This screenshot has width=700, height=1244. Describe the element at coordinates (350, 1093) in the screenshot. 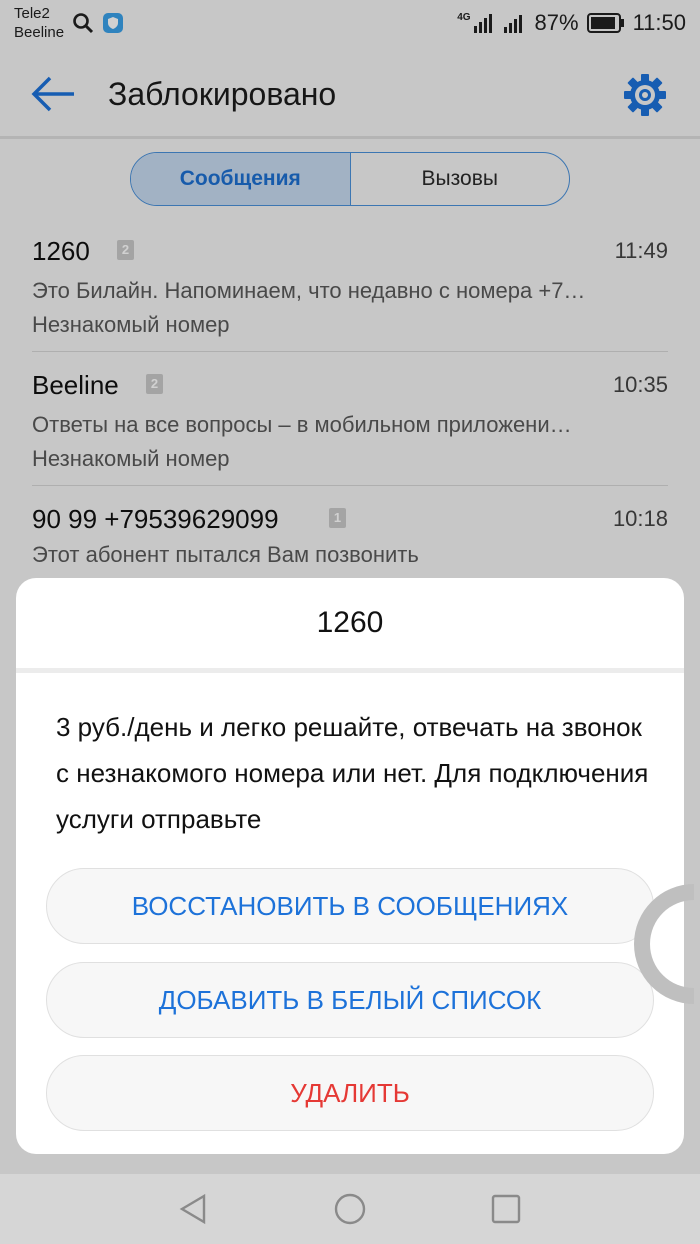

I see `delete-button: УДАЛИТЬ` at that location.